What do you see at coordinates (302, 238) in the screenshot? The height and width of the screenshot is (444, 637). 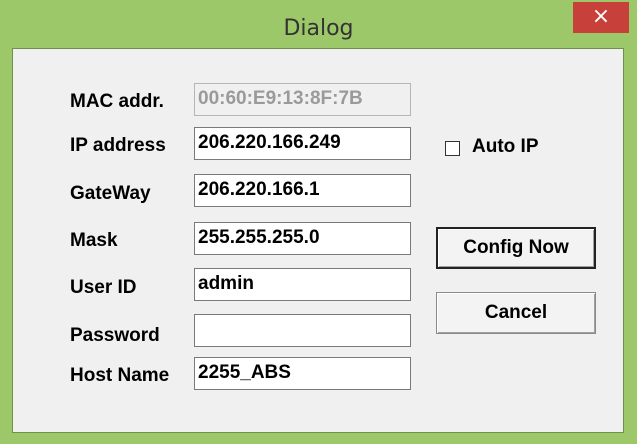 I see `mask-field: 255.255.255.0` at bounding box center [302, 238].